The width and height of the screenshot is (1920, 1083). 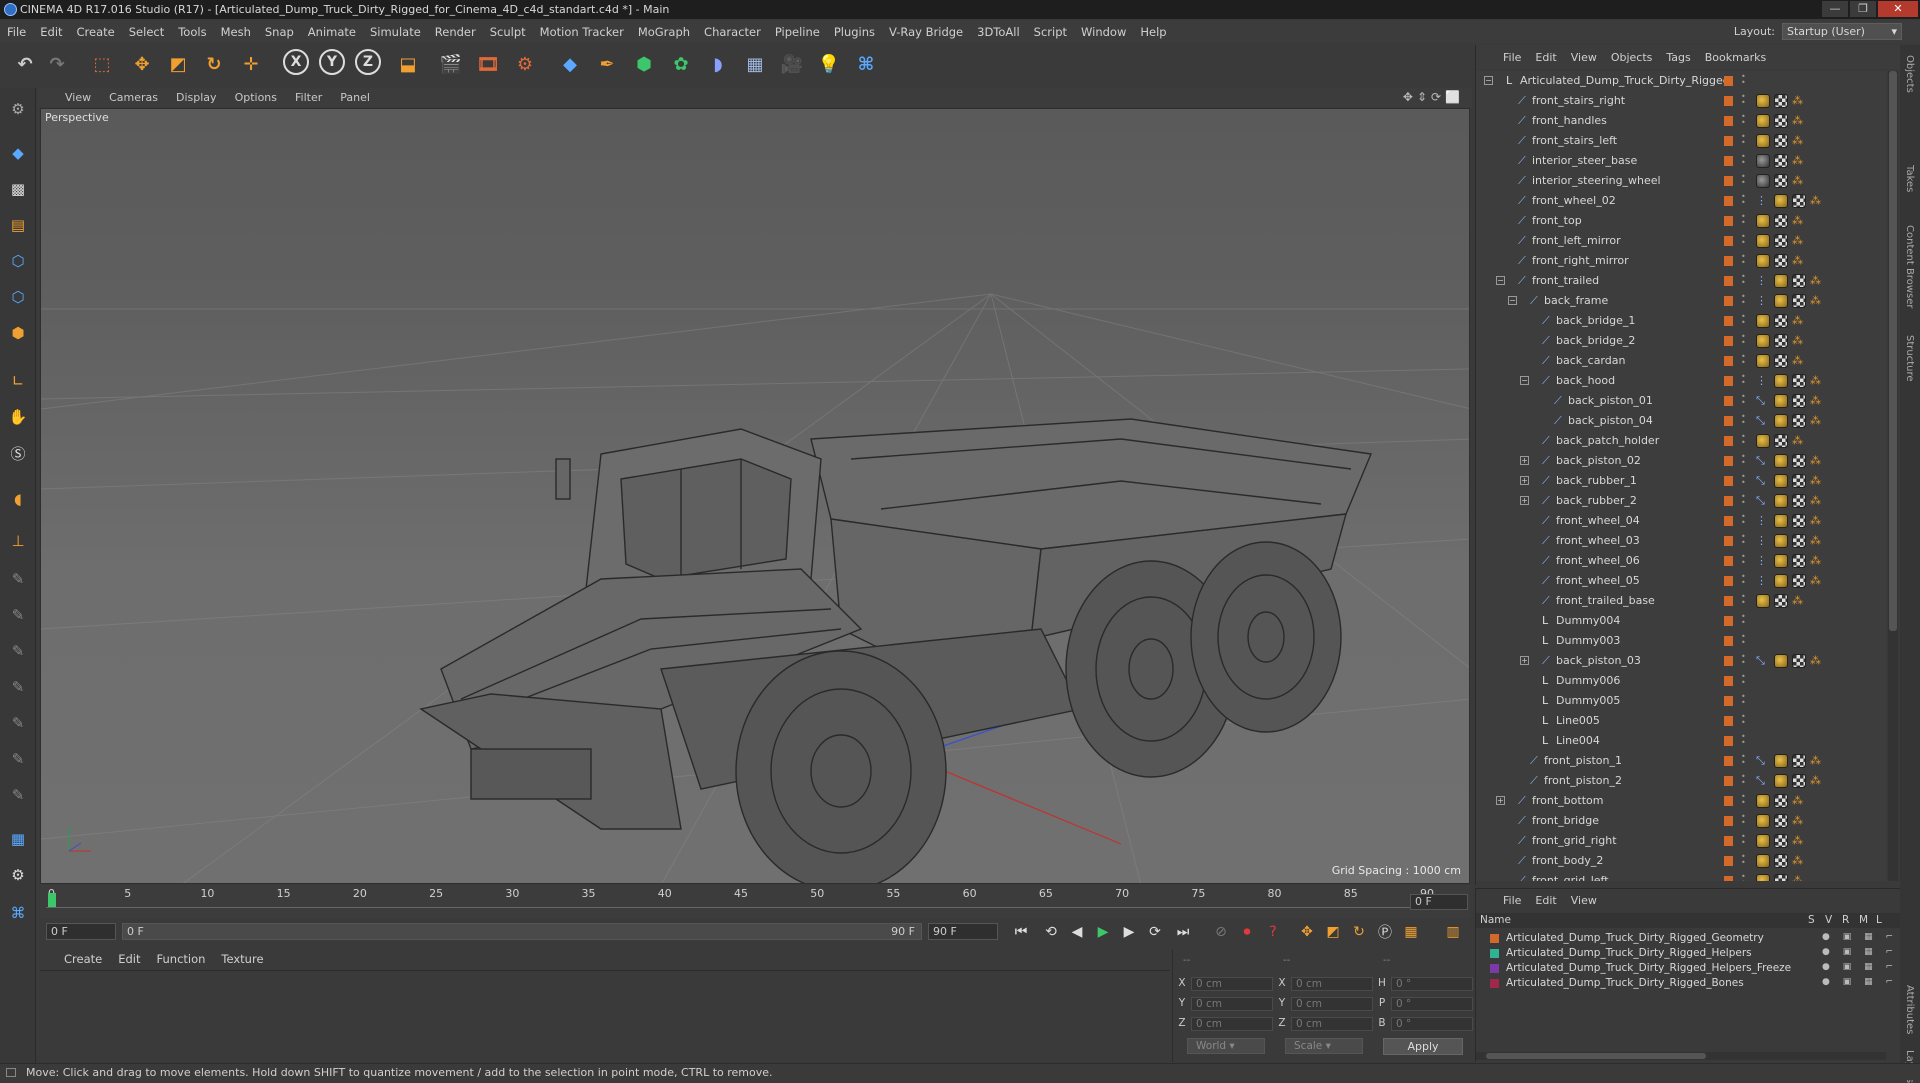 I want to click on object-row-dummy004: L Dummy004 • •, so click(x=1681, y=621).